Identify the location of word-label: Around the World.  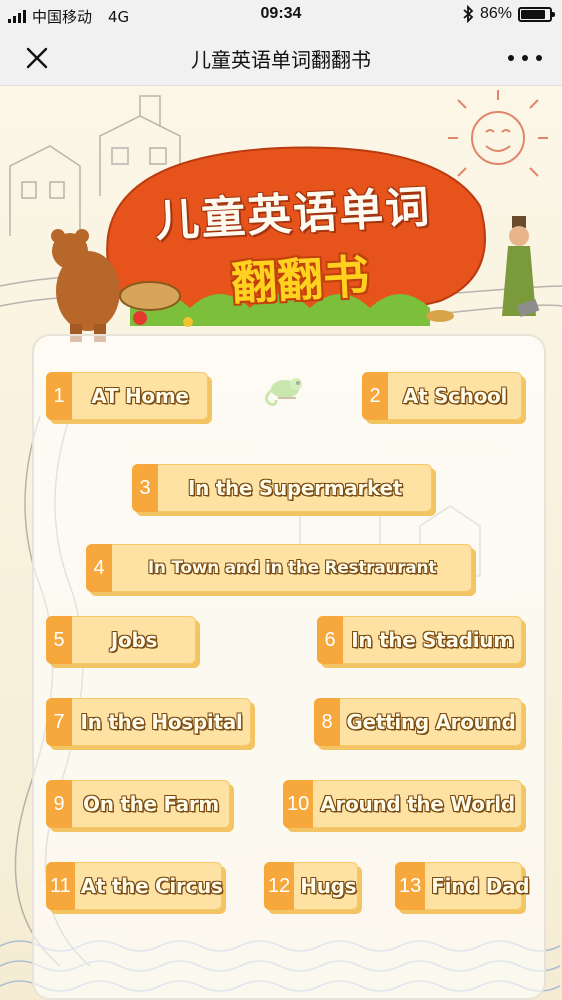
(417, 804).